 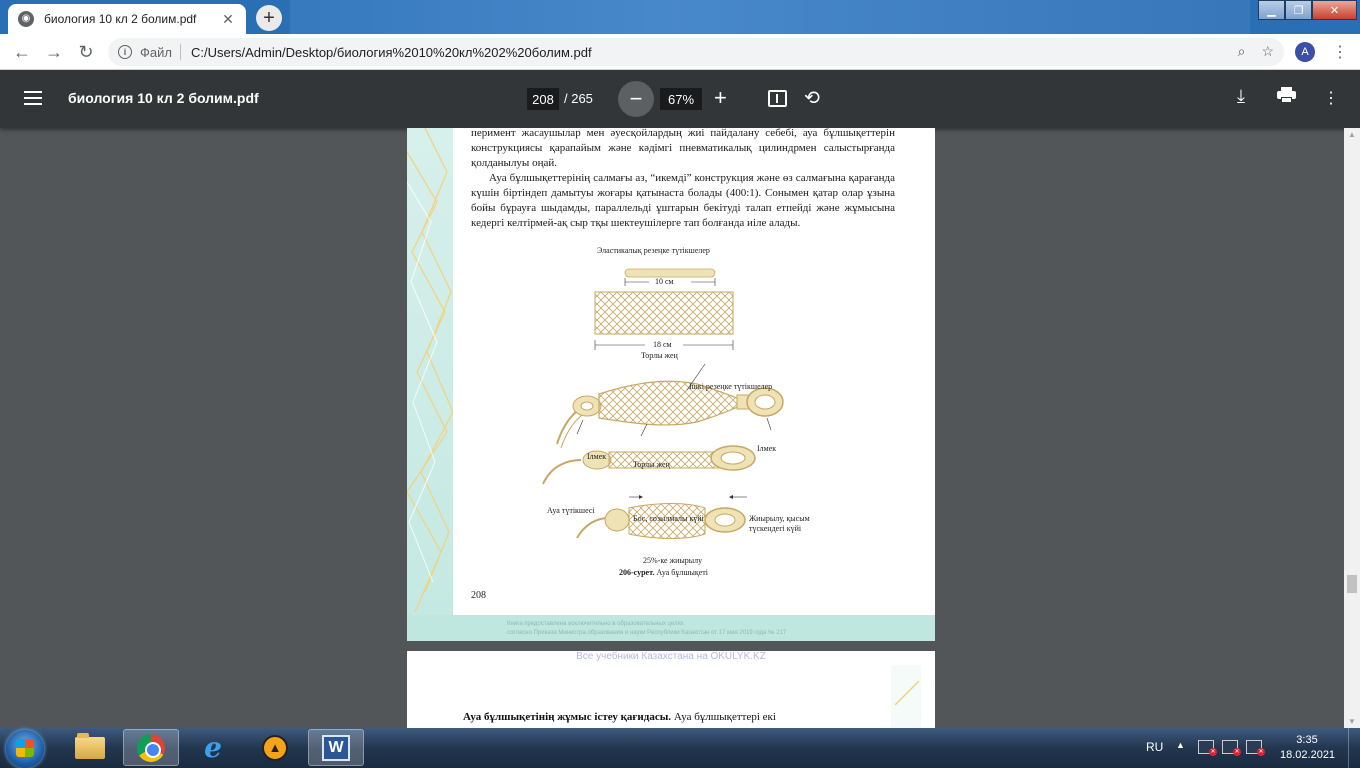 What do you see at coordinates (723, 717) in the screenshot?
I see `next-page-body: Ауа бұлшықеттері екі` at bounding box center [723, 717].